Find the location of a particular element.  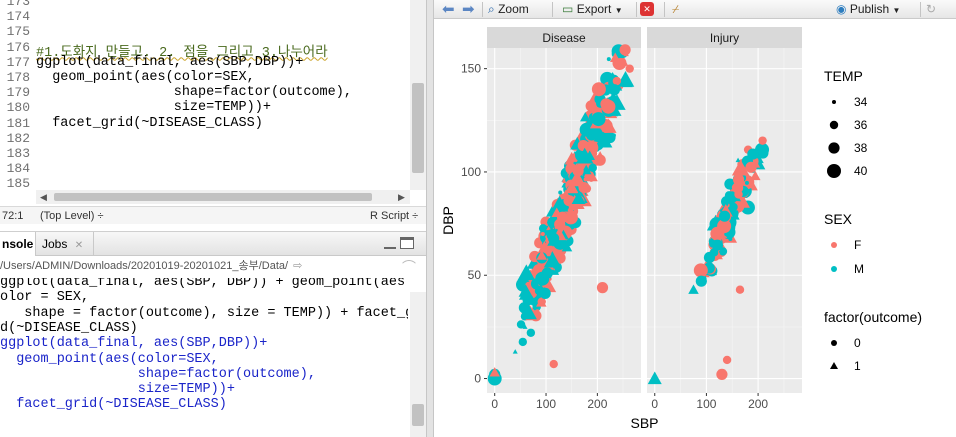

code-line: size=TEMP))+ is located at coordinates (153, 107).